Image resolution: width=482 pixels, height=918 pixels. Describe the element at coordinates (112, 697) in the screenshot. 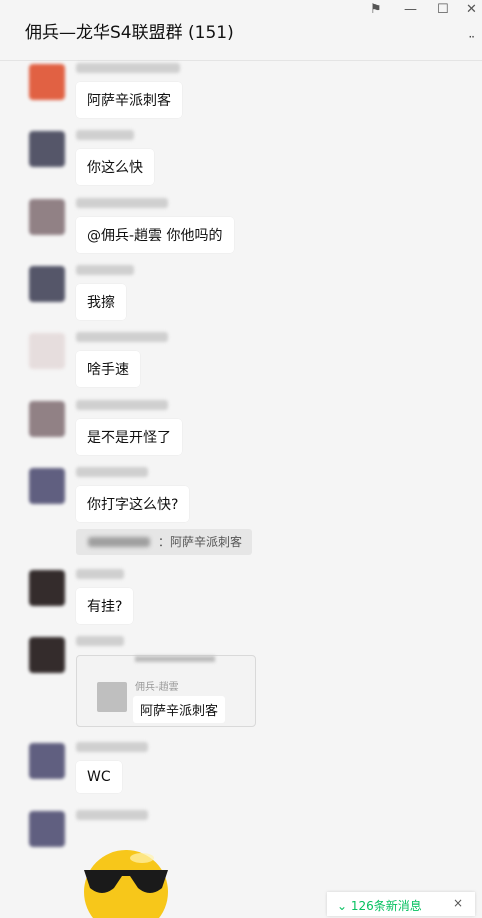

I see `card-avatar` at that location.